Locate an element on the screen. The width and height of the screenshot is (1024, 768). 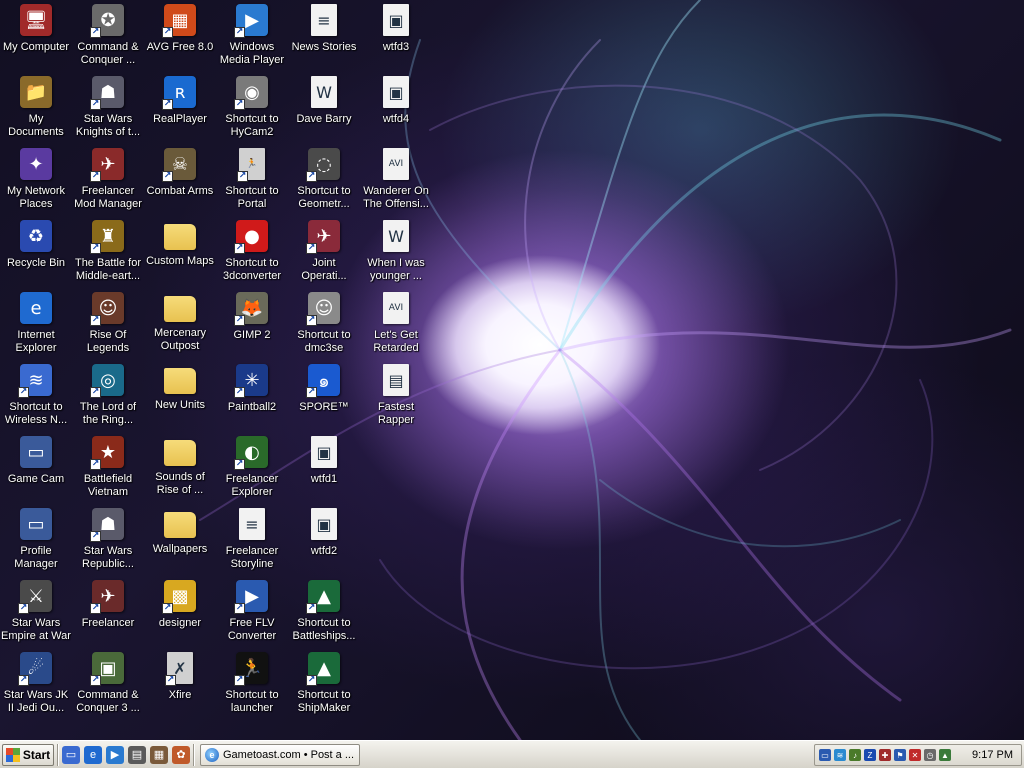
start-label: Start is located at coordinates (36, 754).